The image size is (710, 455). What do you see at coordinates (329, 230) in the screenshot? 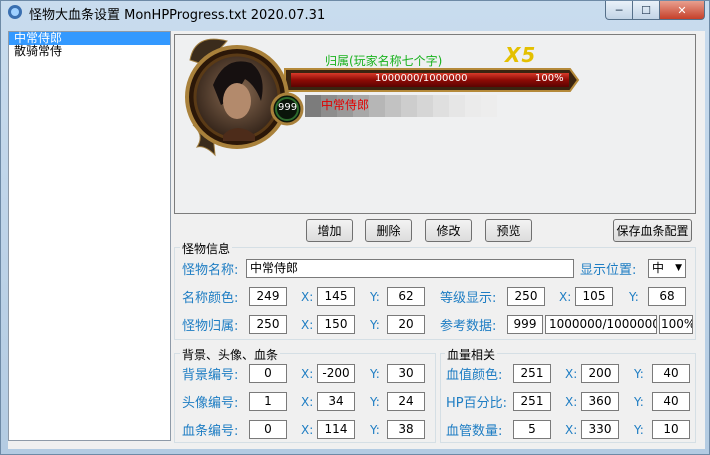
I see `add-button: 增加` at bounding box center [329, 230].